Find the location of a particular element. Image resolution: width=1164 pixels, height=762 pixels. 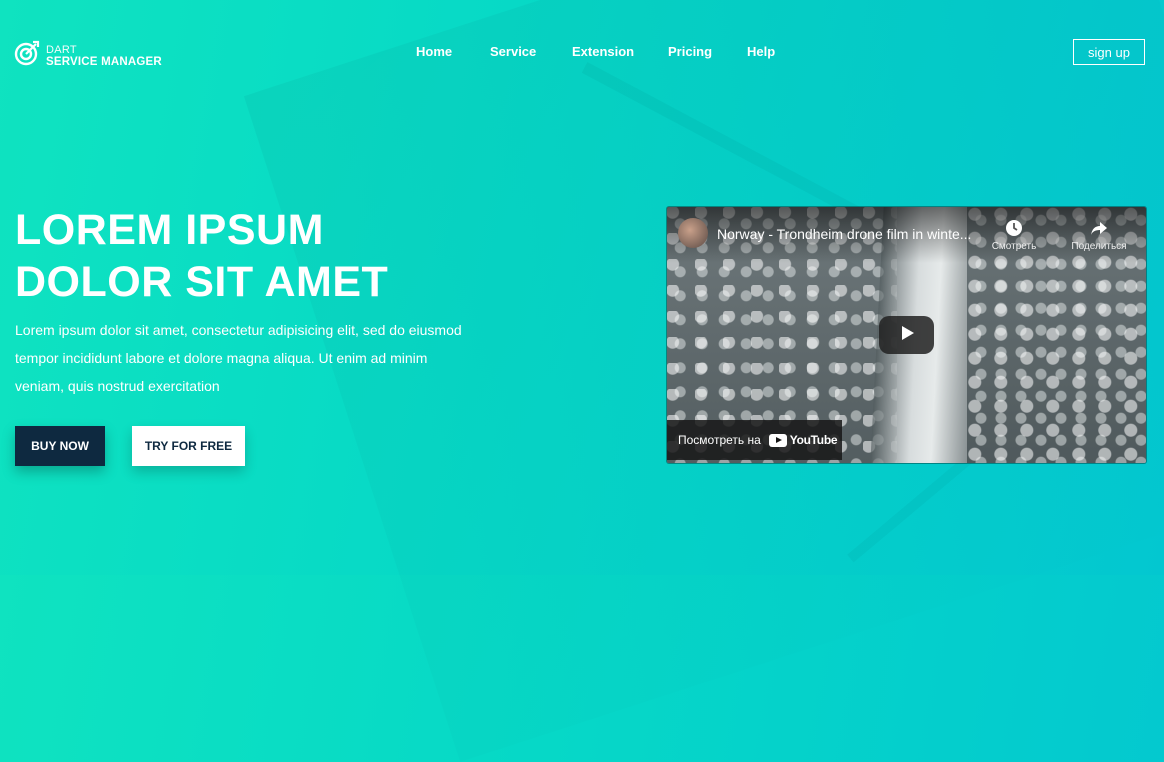

watch-on-youtube-link: Посмотреть на YouTube is located at coordinates (754, 440).